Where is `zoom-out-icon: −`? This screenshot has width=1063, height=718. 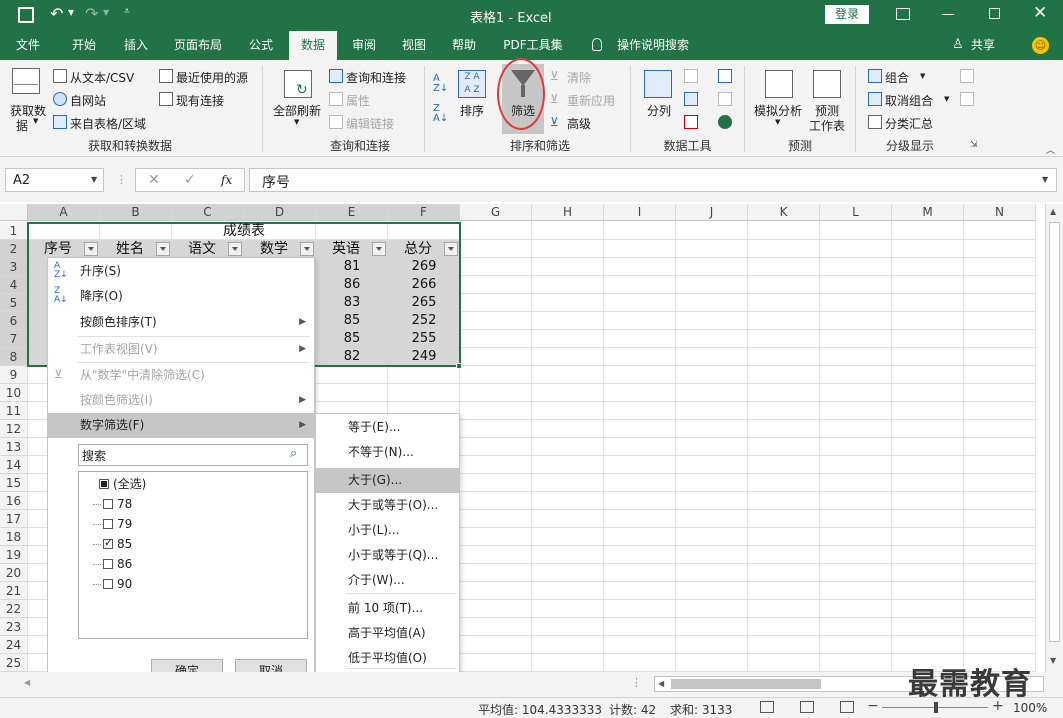 zoom-out-icon: − is located at coordinates (873, 706).